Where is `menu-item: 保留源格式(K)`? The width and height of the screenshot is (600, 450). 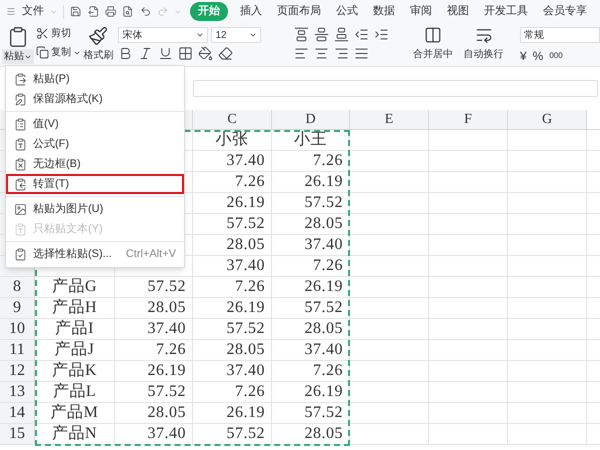 menu-item: 保留源格式(K) is located at coordinates (95, 99).